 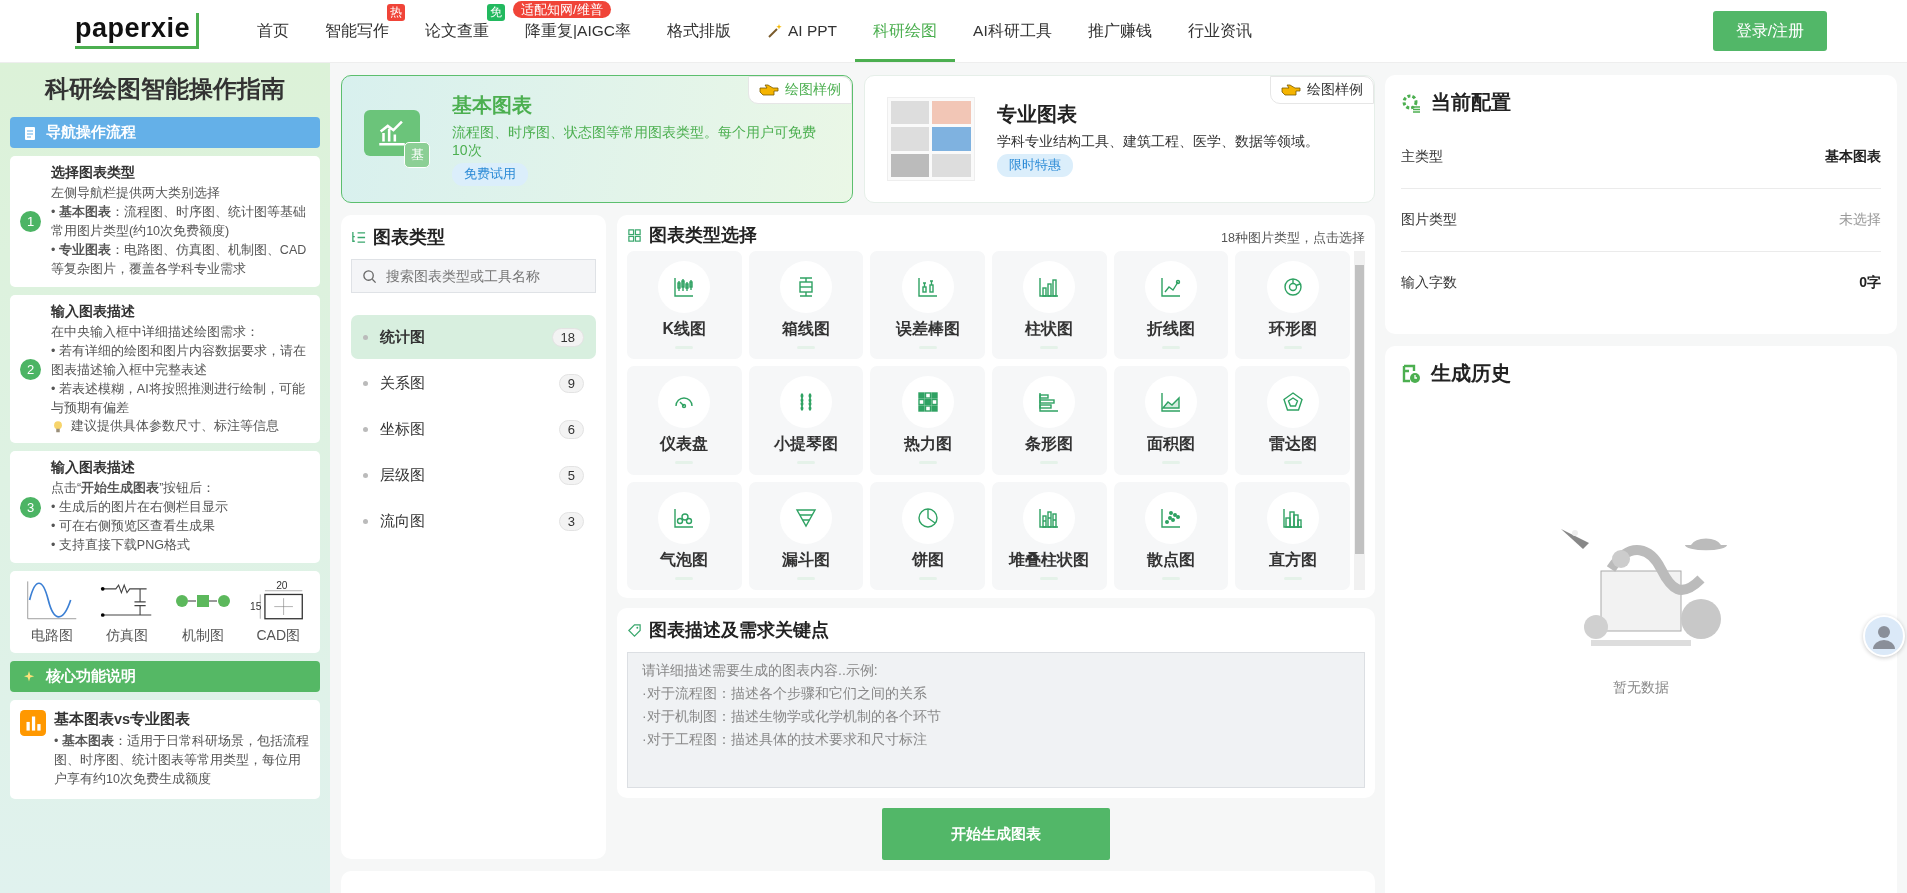 I want to click on section-title: 核心功能说明, so click(x=91, y=676).